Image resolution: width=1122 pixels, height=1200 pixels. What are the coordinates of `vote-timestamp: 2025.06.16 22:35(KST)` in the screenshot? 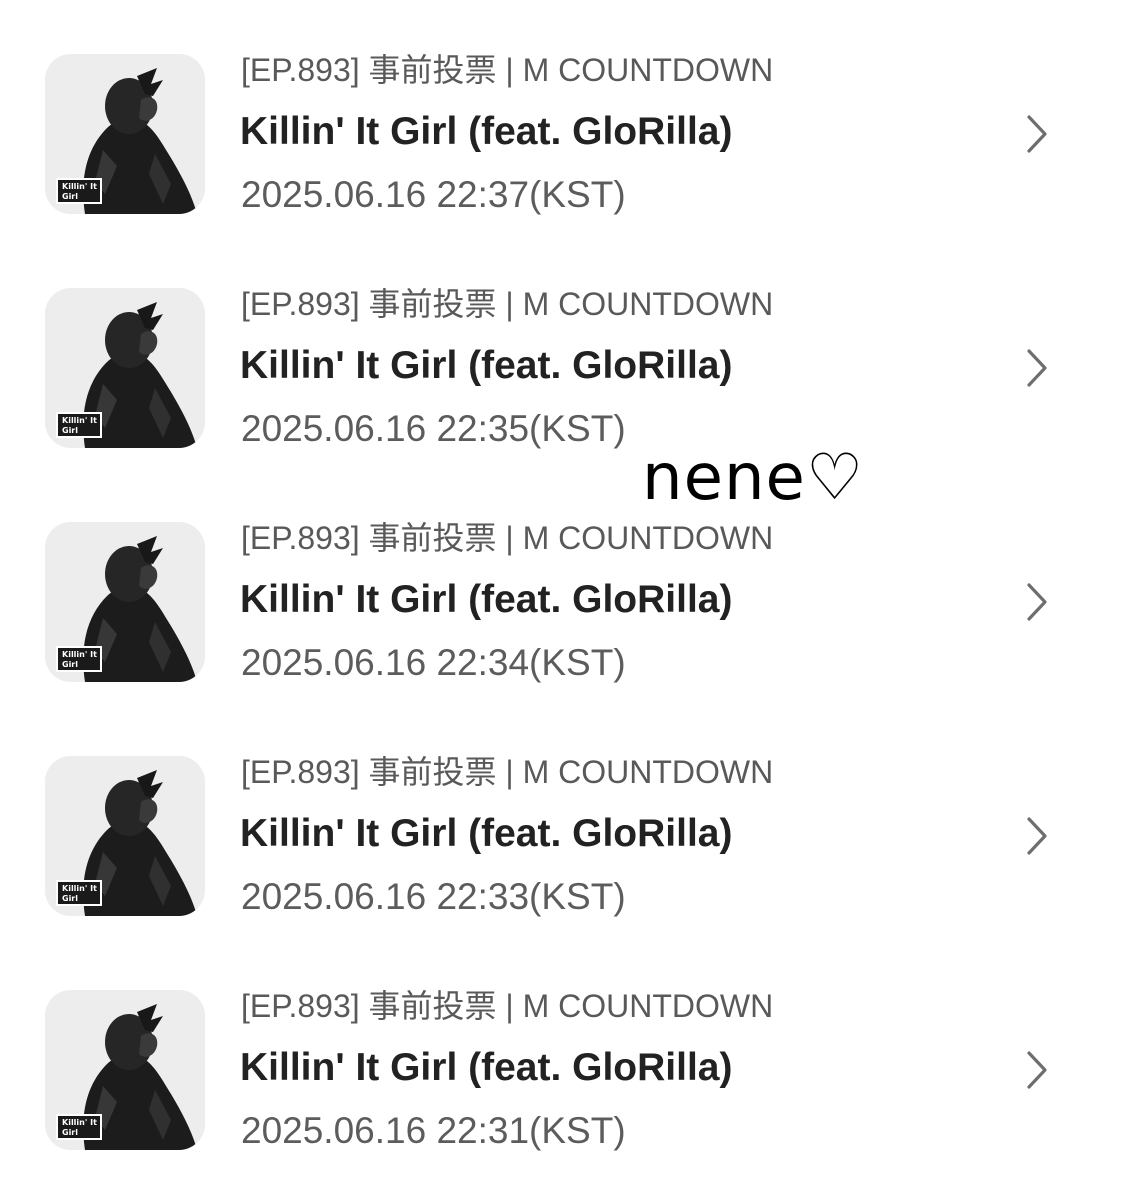 It's located at (433, 428).